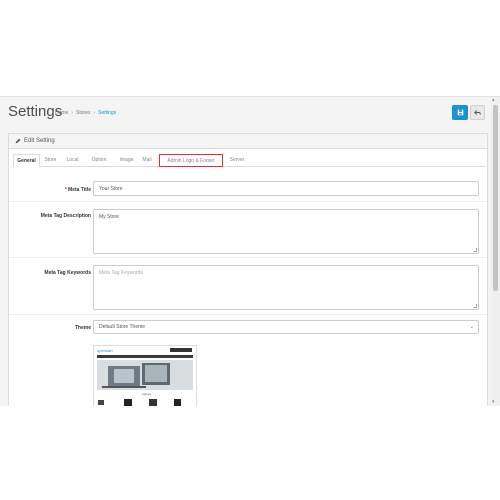 This screenshot has height=500, width=500. Describe the element at coordinates (286, 287) in the screenshot. I see `meta-keywords-textarea: Meta Tag Keywords` at that location.